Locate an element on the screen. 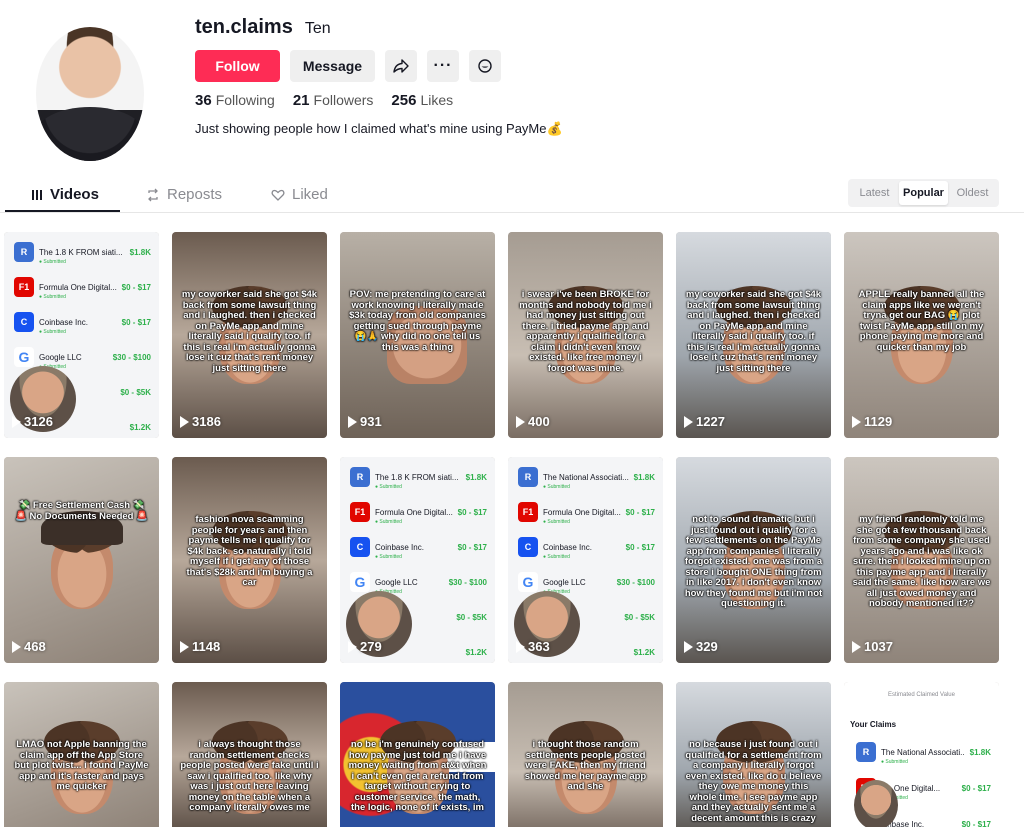 The width and height of the screenshot is (1024, 827). active-tab-indicator is located at coordinates (62, 211).